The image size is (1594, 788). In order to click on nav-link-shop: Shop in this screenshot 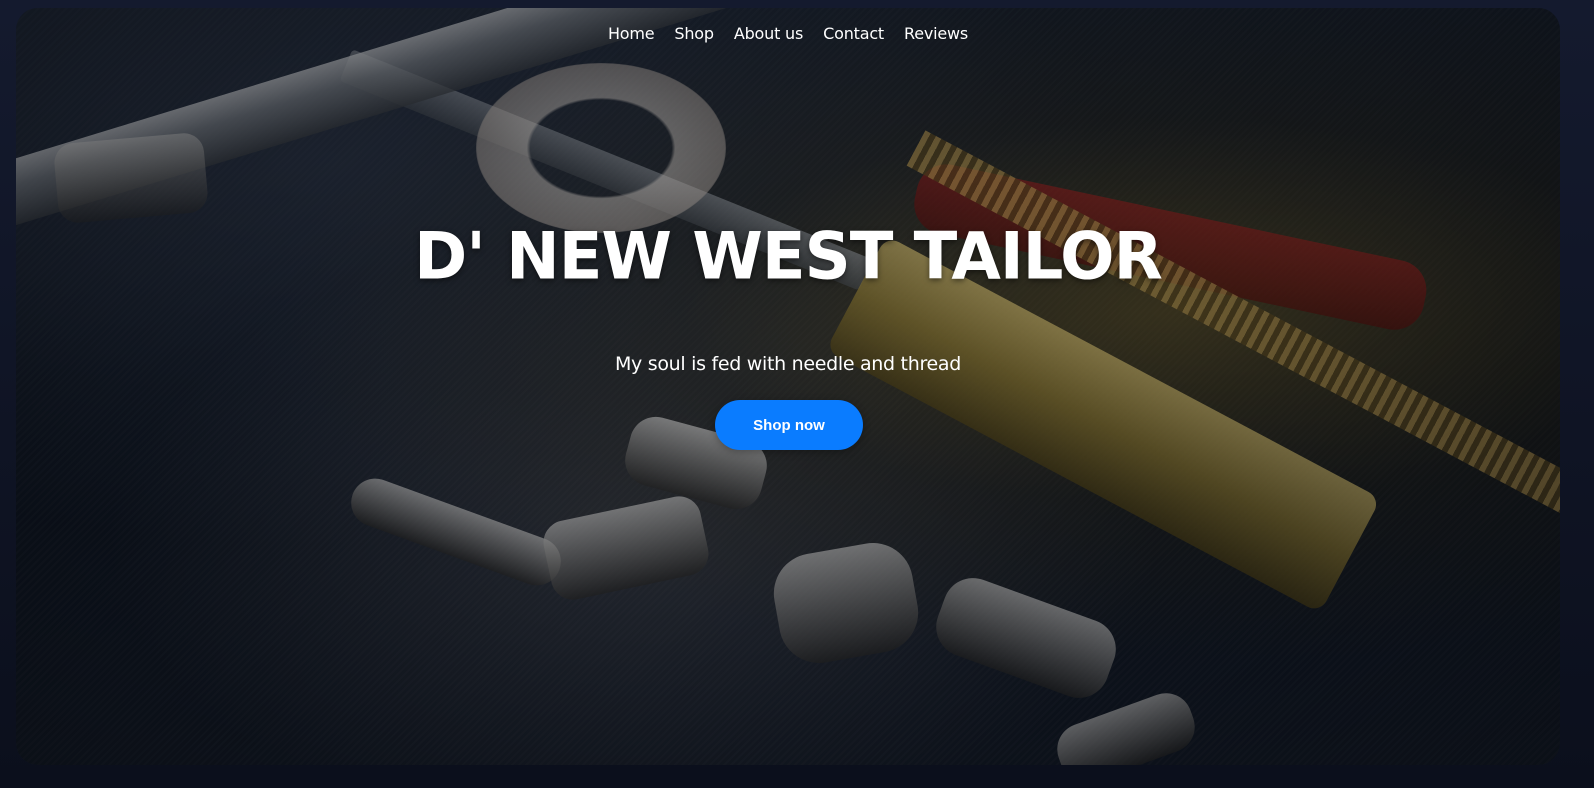, I will do `click(694, 33)`.